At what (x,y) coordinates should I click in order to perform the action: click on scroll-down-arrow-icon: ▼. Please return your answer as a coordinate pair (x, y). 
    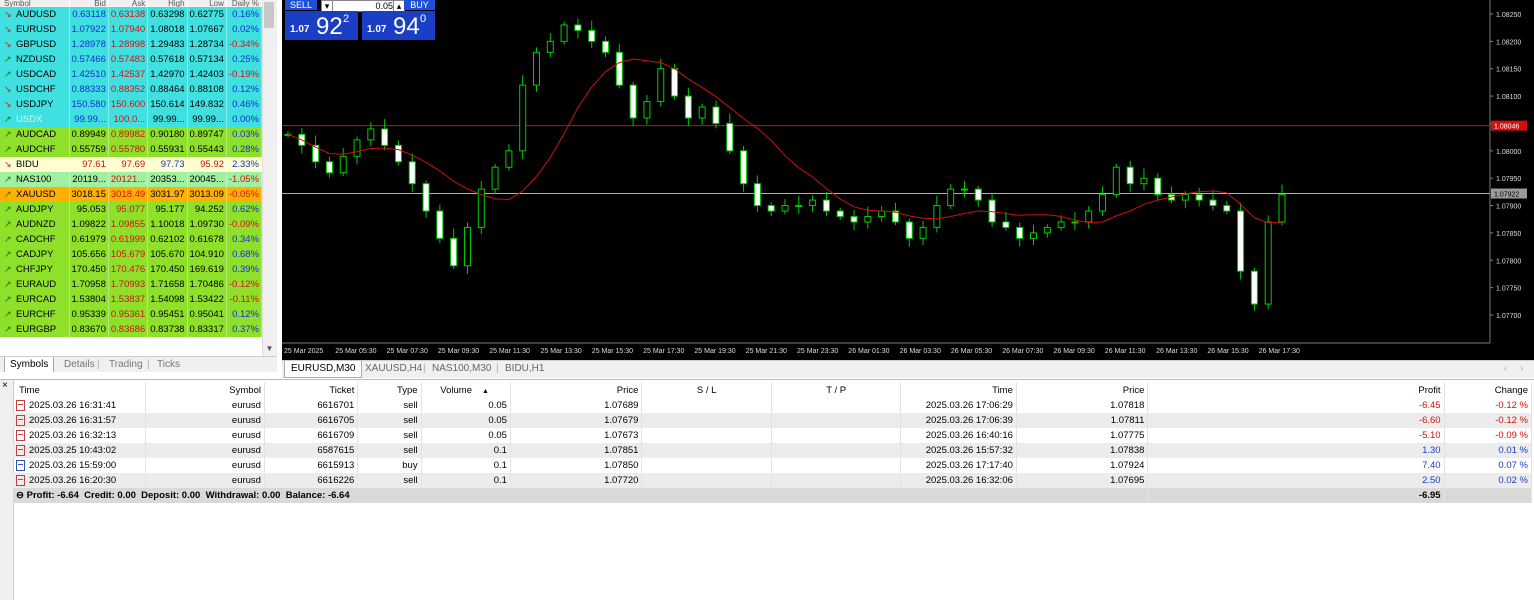
    Looking at the image, I should click on (269, 349).